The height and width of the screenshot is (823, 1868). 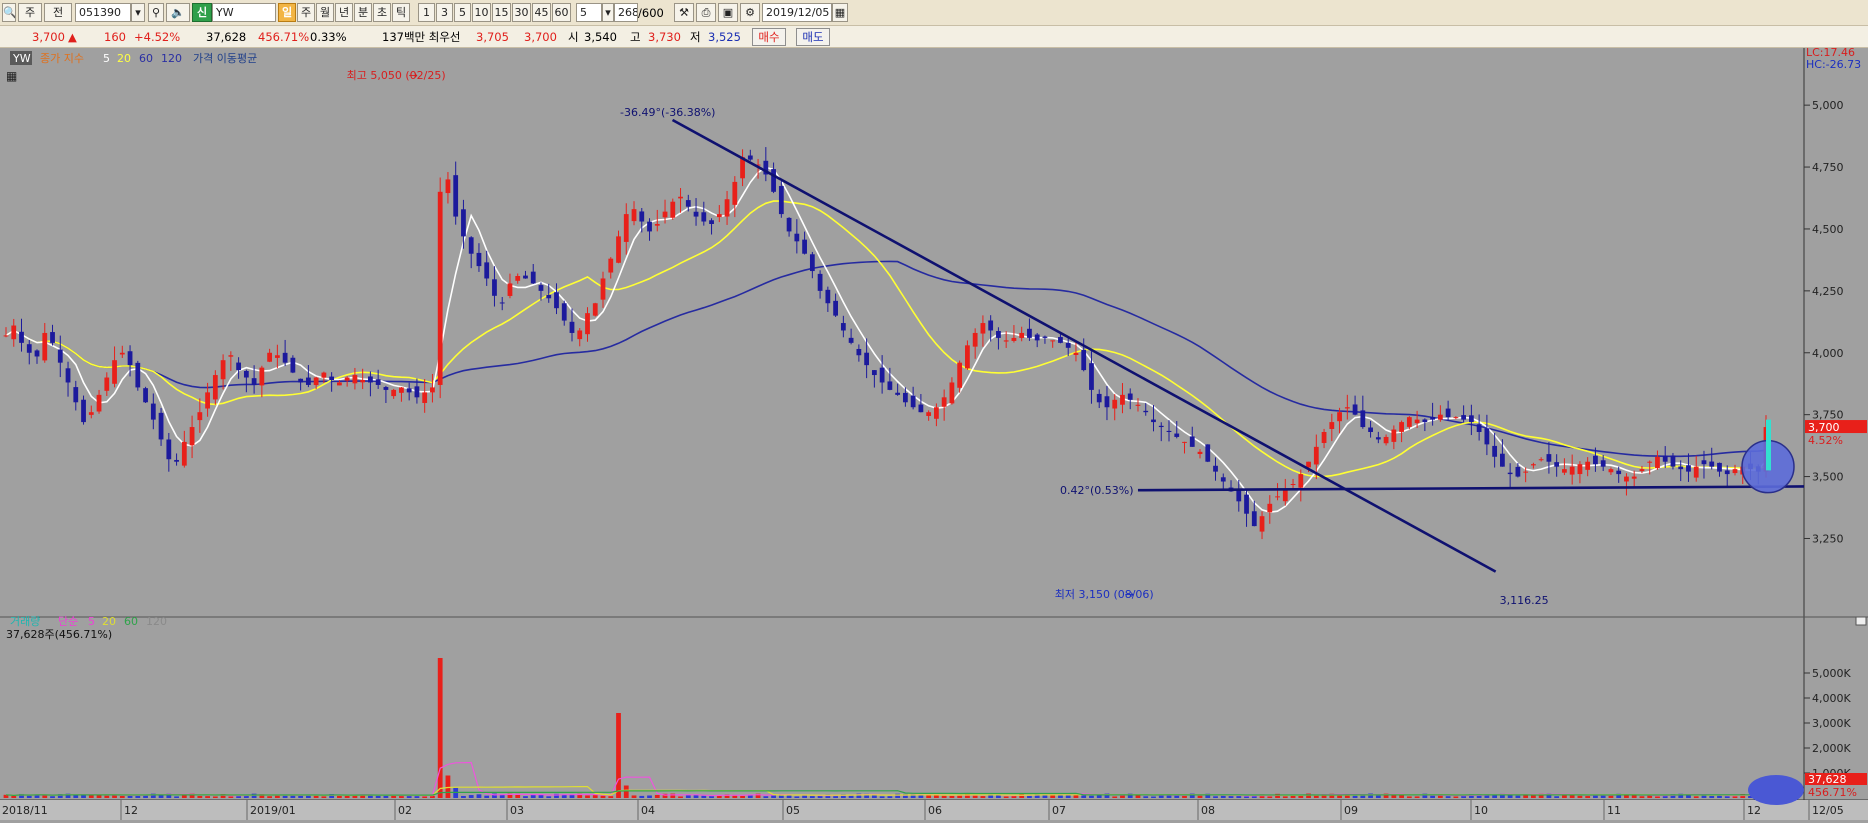 I want to click on interval-button-5: 5, so click(x=462, y=12).